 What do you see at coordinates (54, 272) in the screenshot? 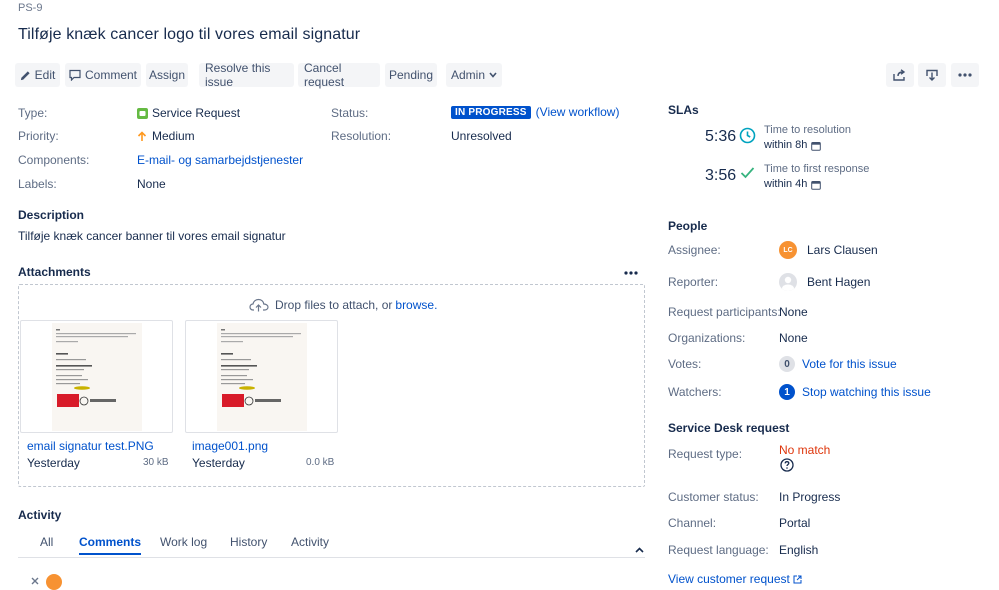
I see `attachments-title: Attachments` at bounding box center [54, 272].